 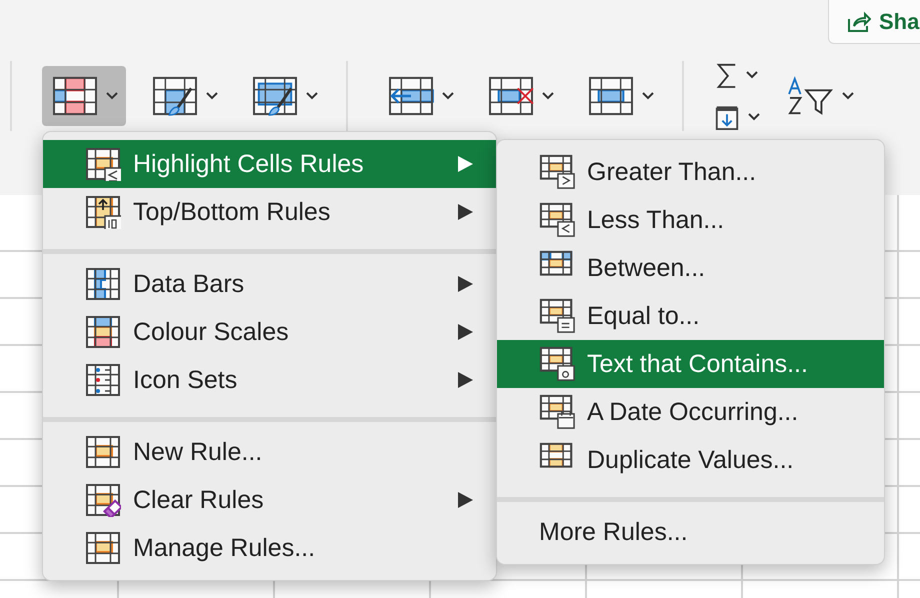 What do you see at coordinates (874, 22) in the screenshot?
I see `share-button: Sha` at bounding box center [874, 22].